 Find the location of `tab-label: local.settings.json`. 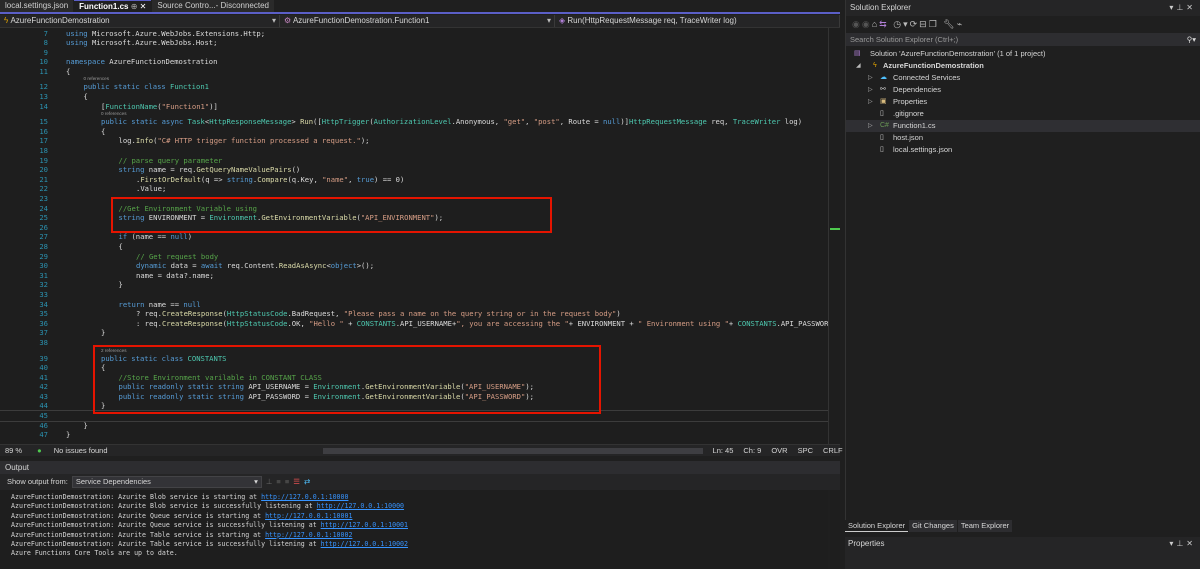

tab-label: local.settings.json is located at coordinates (37, 5).